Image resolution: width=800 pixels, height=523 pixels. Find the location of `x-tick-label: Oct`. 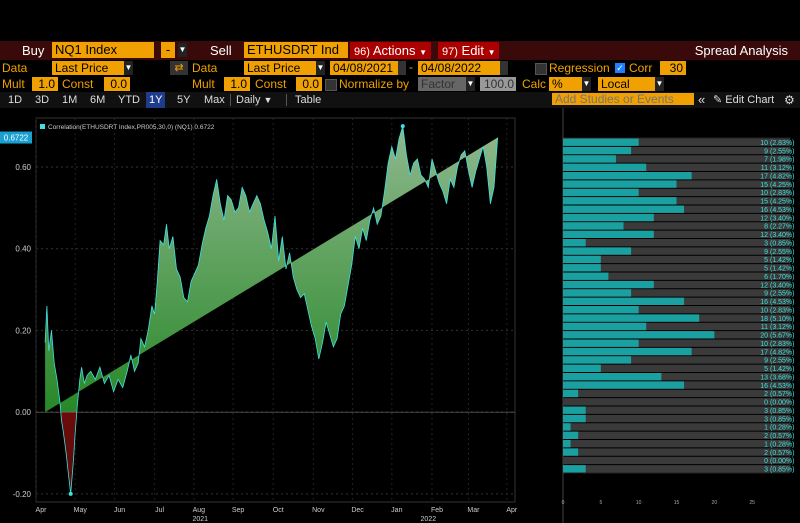

x-tick-label: Oct is located at coordinates (278, 510).